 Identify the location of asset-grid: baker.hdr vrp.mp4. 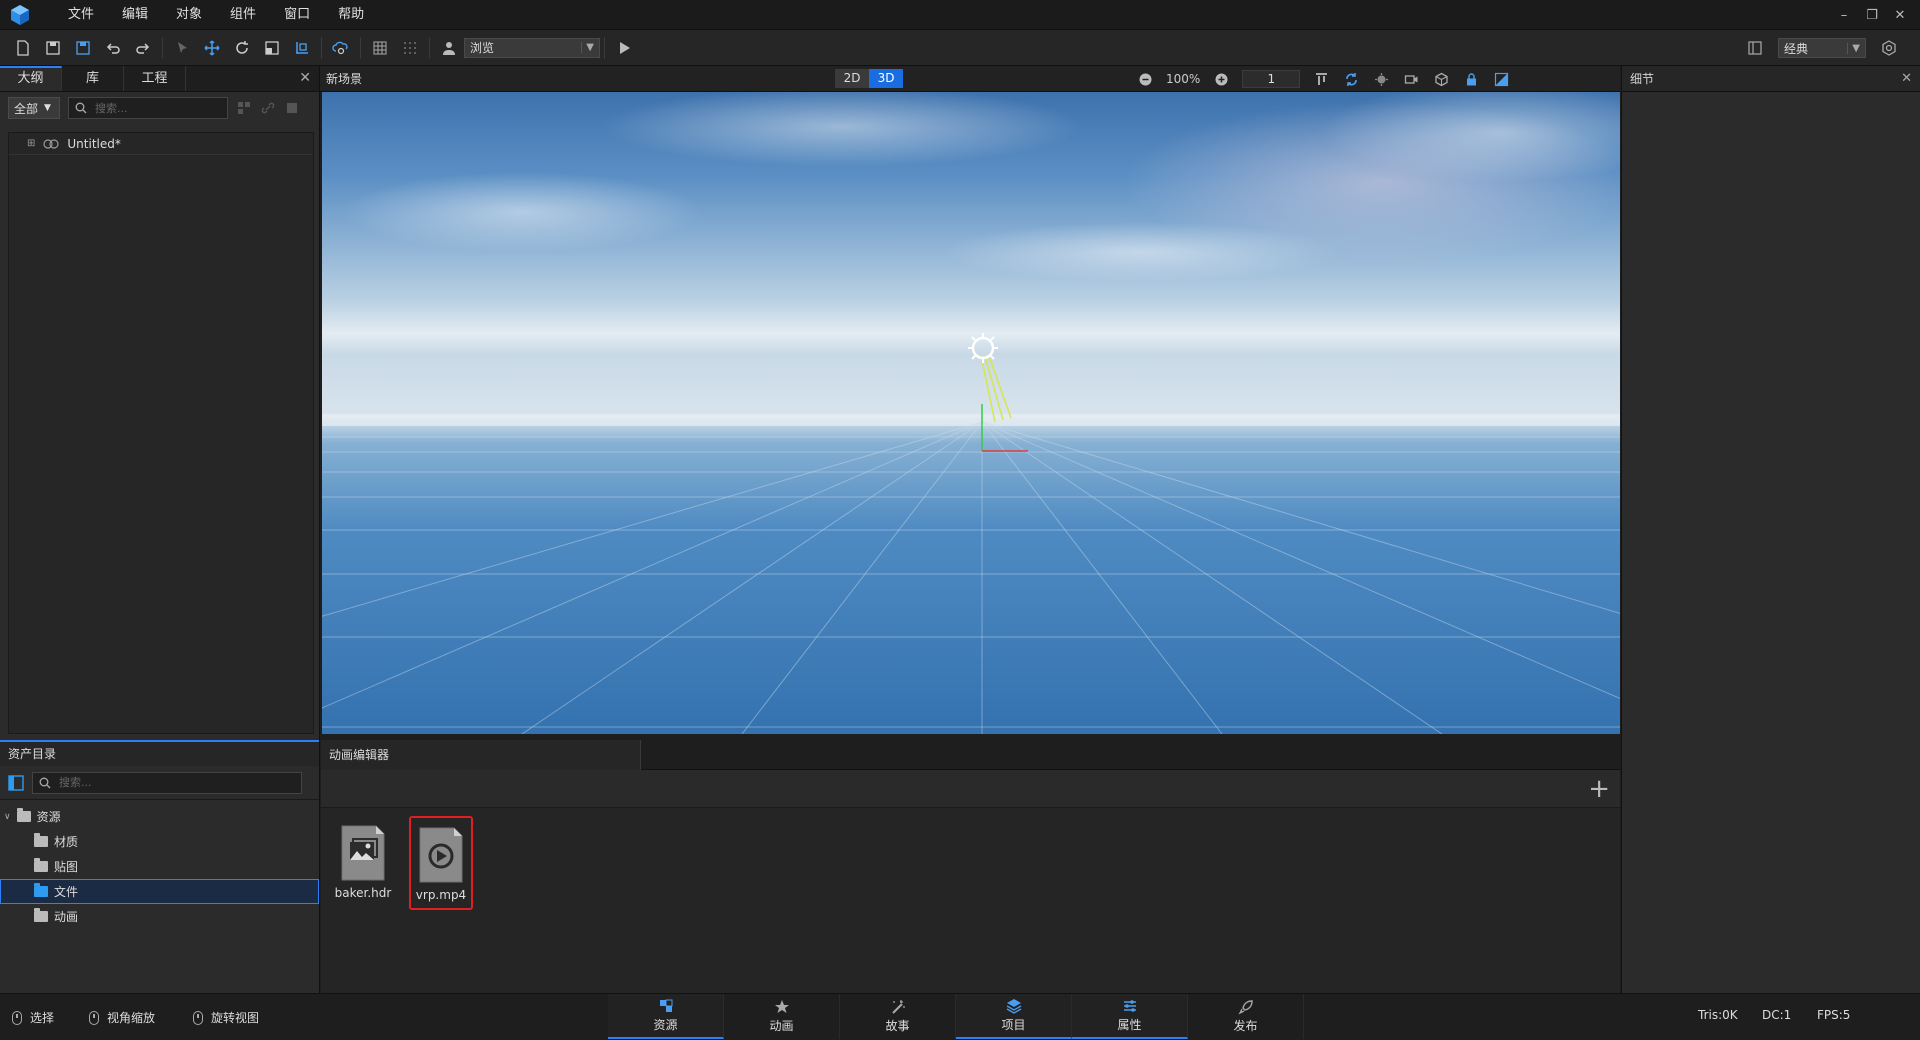
(402, 863).